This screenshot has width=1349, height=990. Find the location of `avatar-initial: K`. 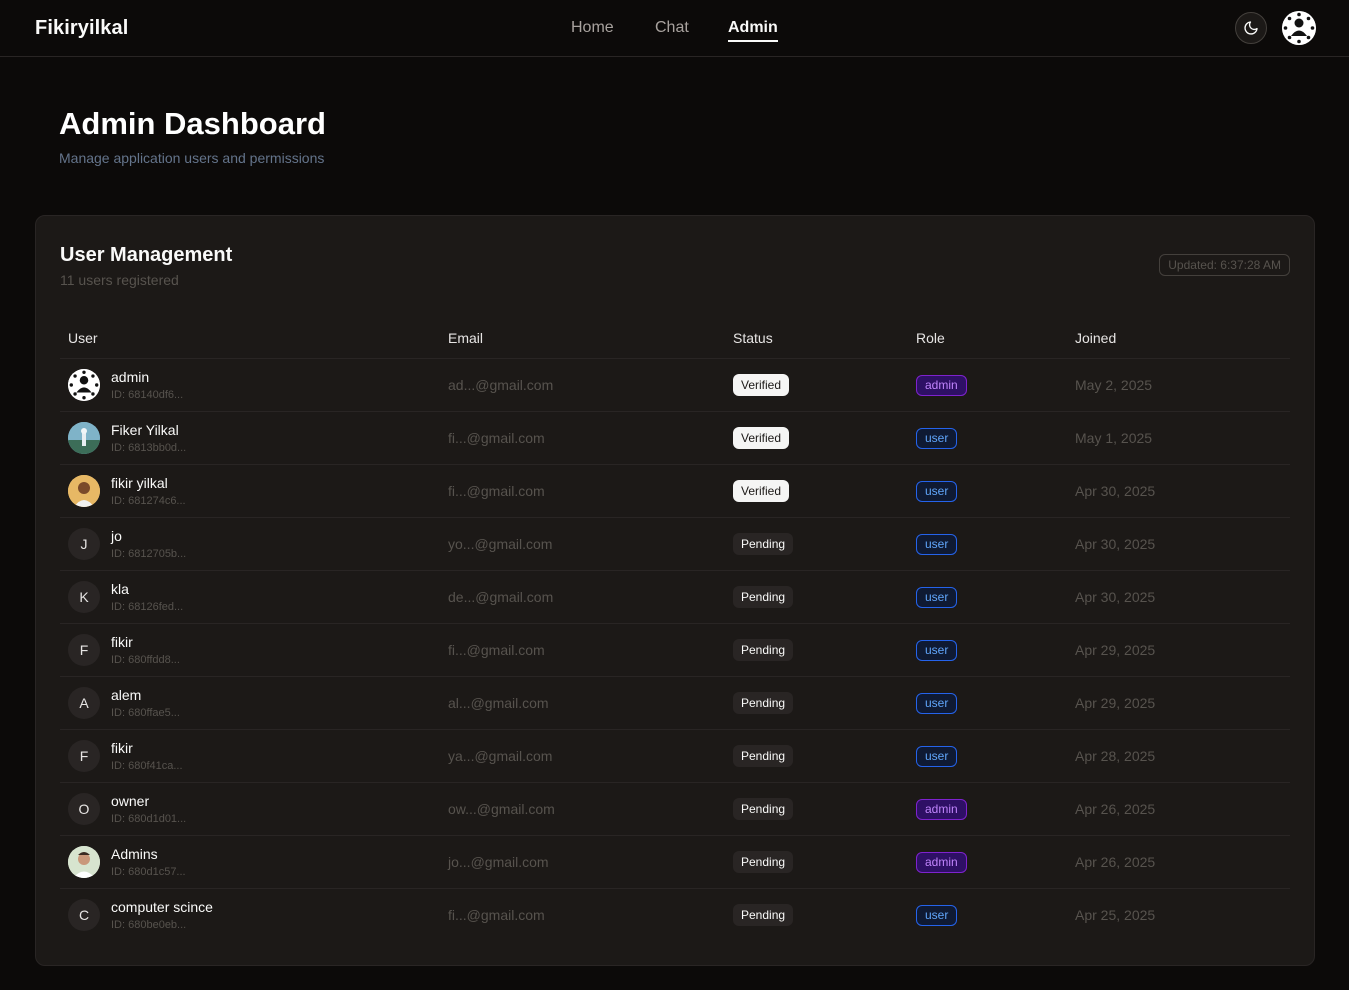

avatar-initial: K is located at coordinates (84, 597).